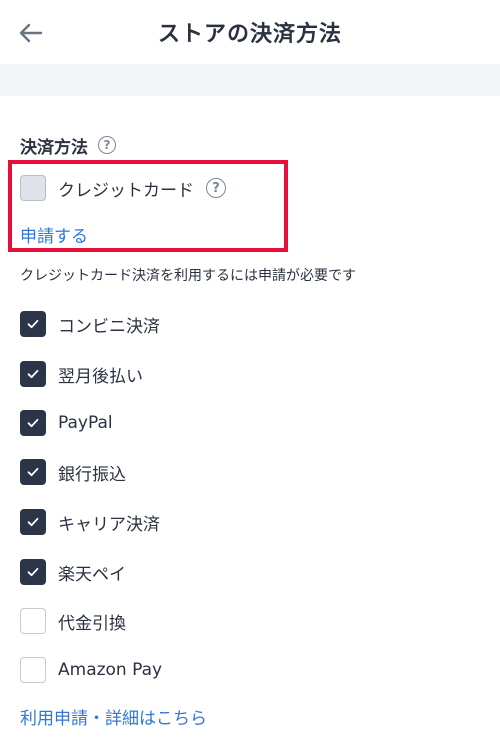  I want to click on section-title: 決済方法, so click(54, 147).